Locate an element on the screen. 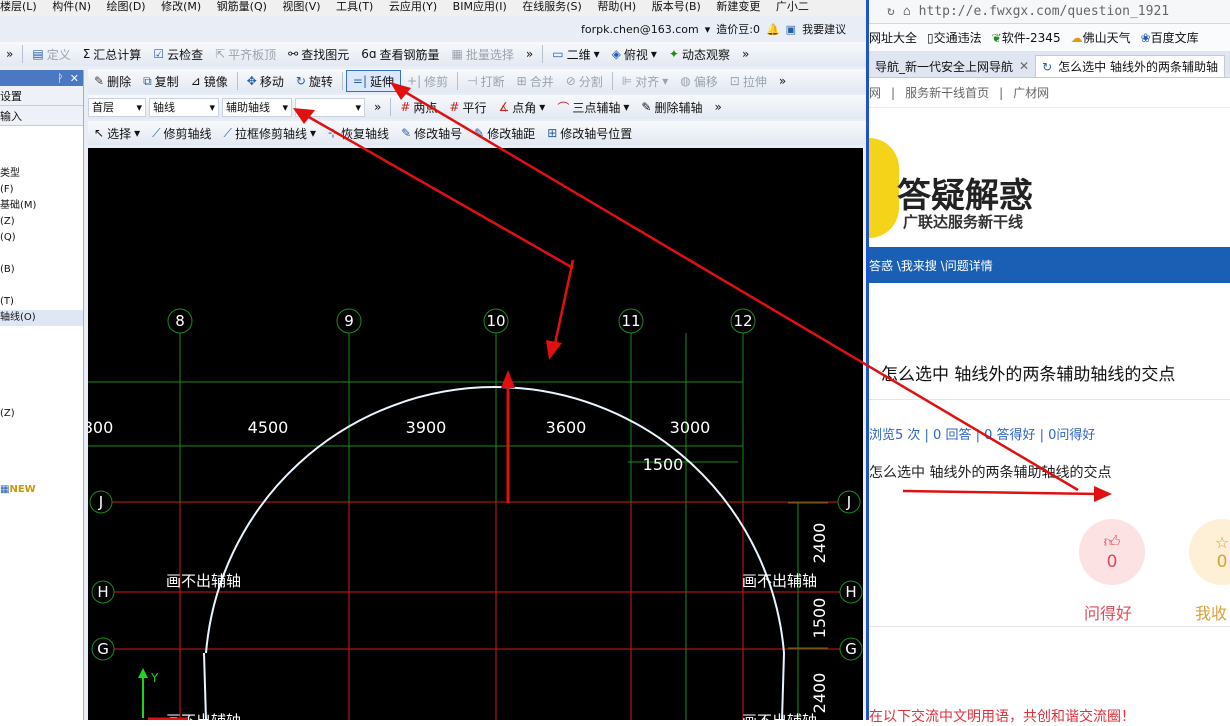 Image resolution: width=1230 pixels, height=726 pixels. edit-axis-number-position-button: ⊞ 修改轴号位置 is located at coordinates (589, 133).